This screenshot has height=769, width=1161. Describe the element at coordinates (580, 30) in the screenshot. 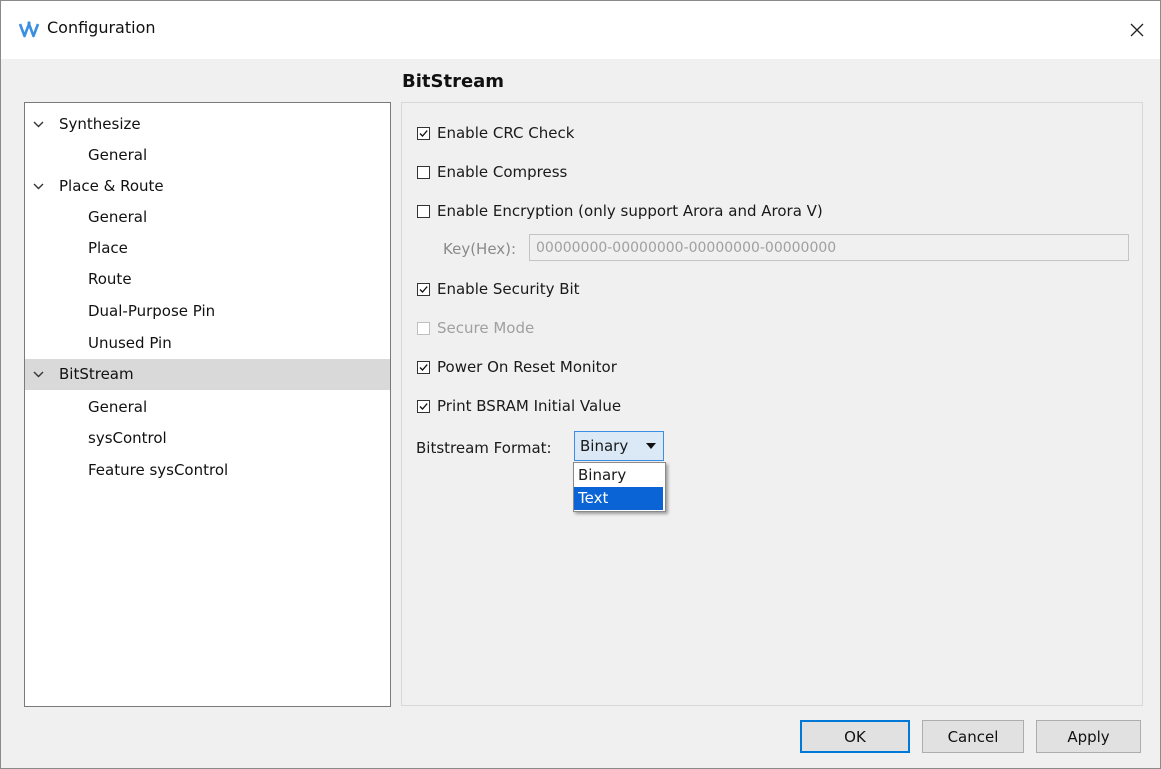

I see `title-bar: Configuration` at that location.